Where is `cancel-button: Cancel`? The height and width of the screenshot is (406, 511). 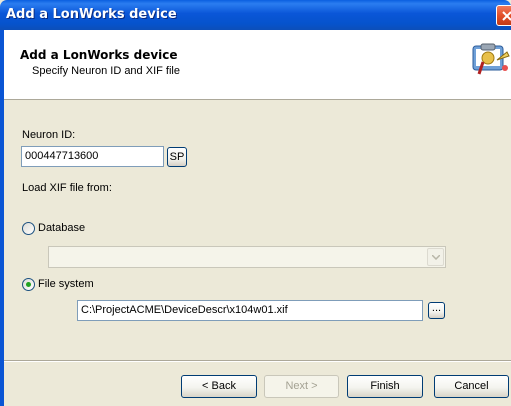
cancel-button: Cancel is located at coordinates (471, 386).